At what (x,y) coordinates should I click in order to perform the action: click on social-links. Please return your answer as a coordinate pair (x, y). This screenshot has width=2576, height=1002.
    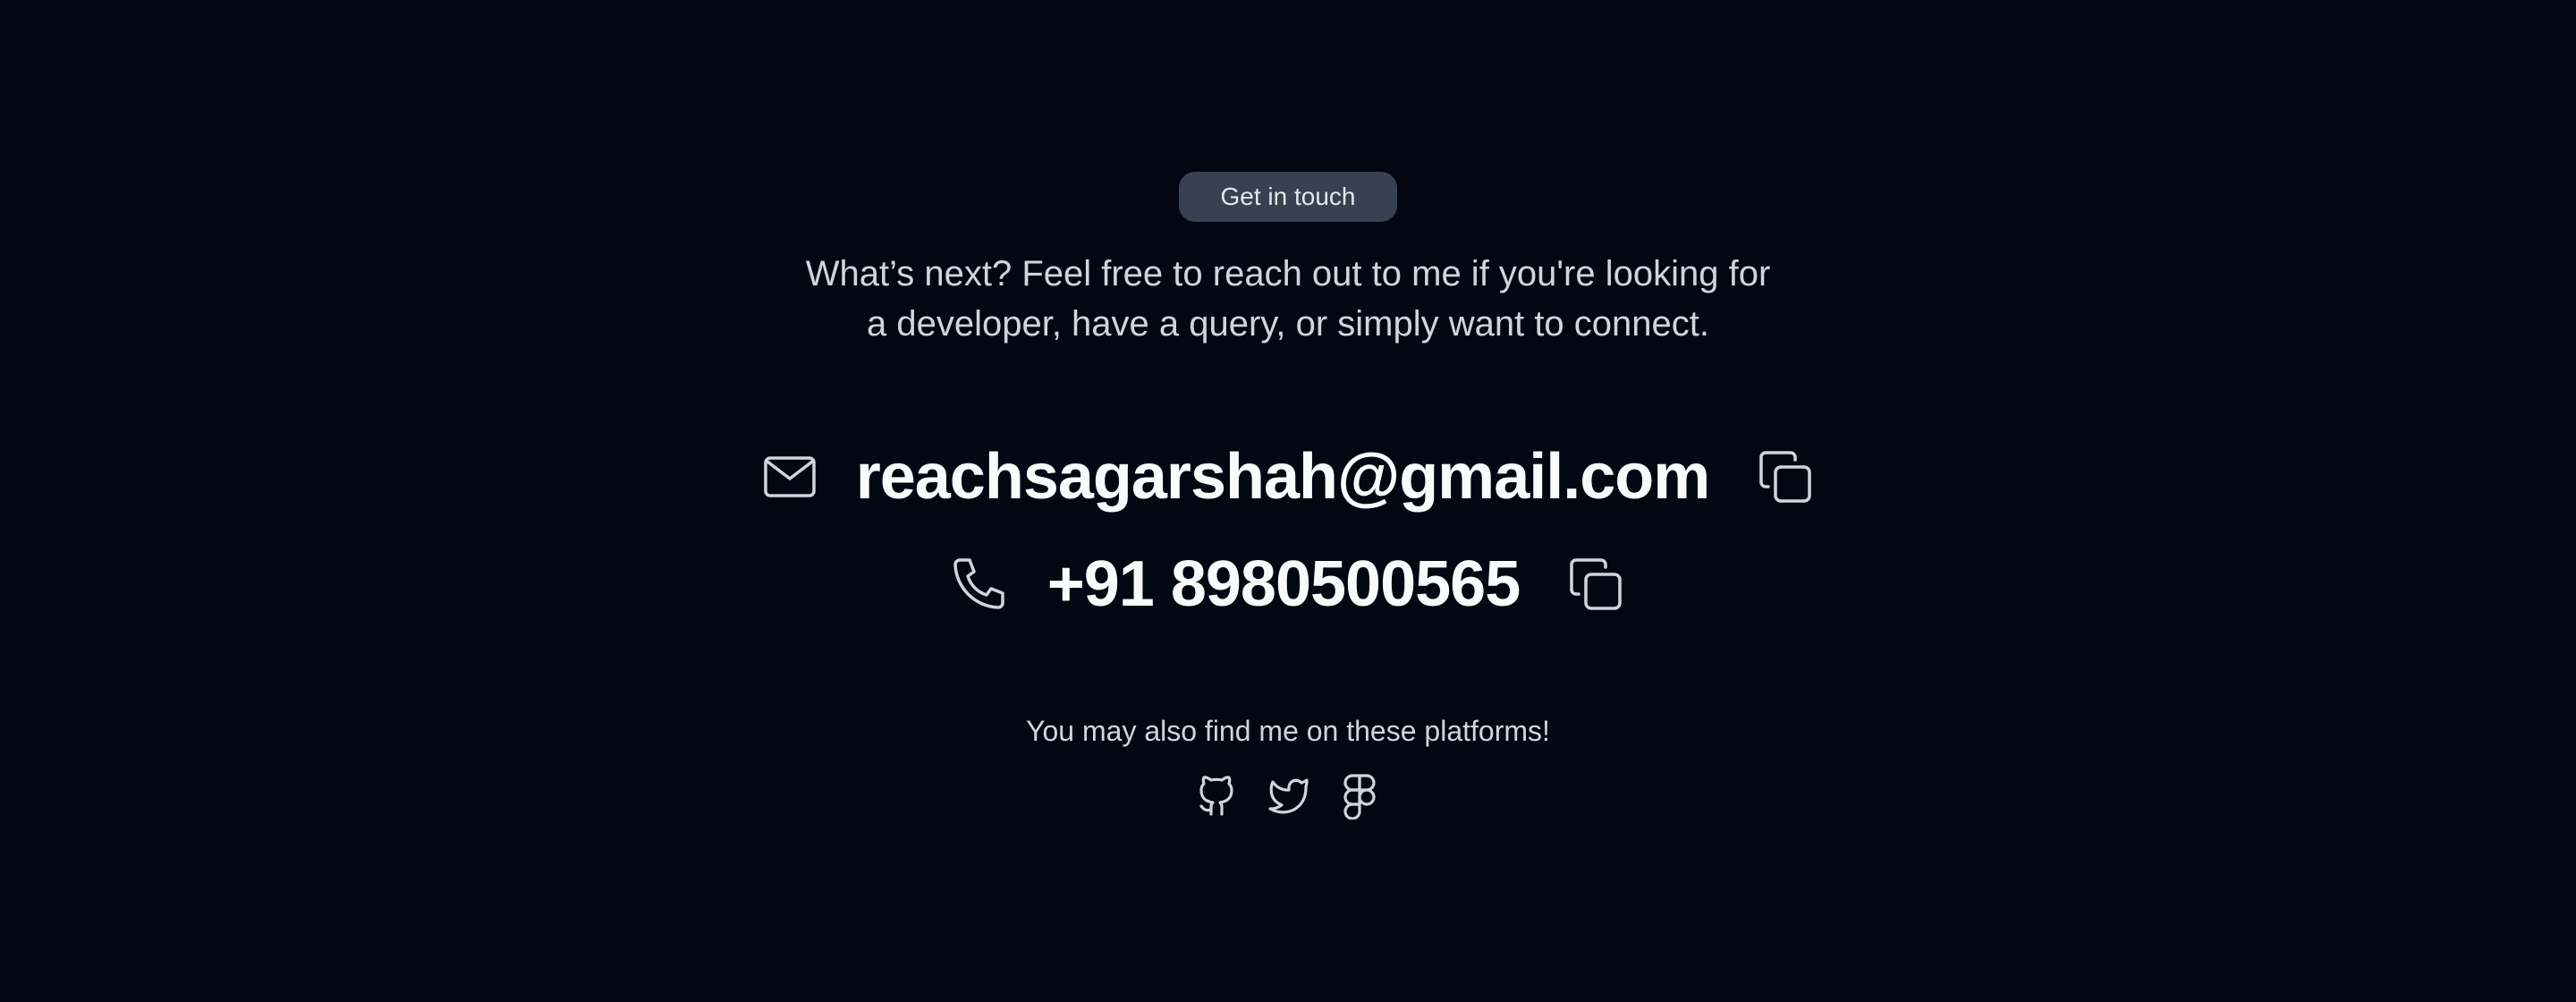
    Looking at the image, I should click on (1288, 796).